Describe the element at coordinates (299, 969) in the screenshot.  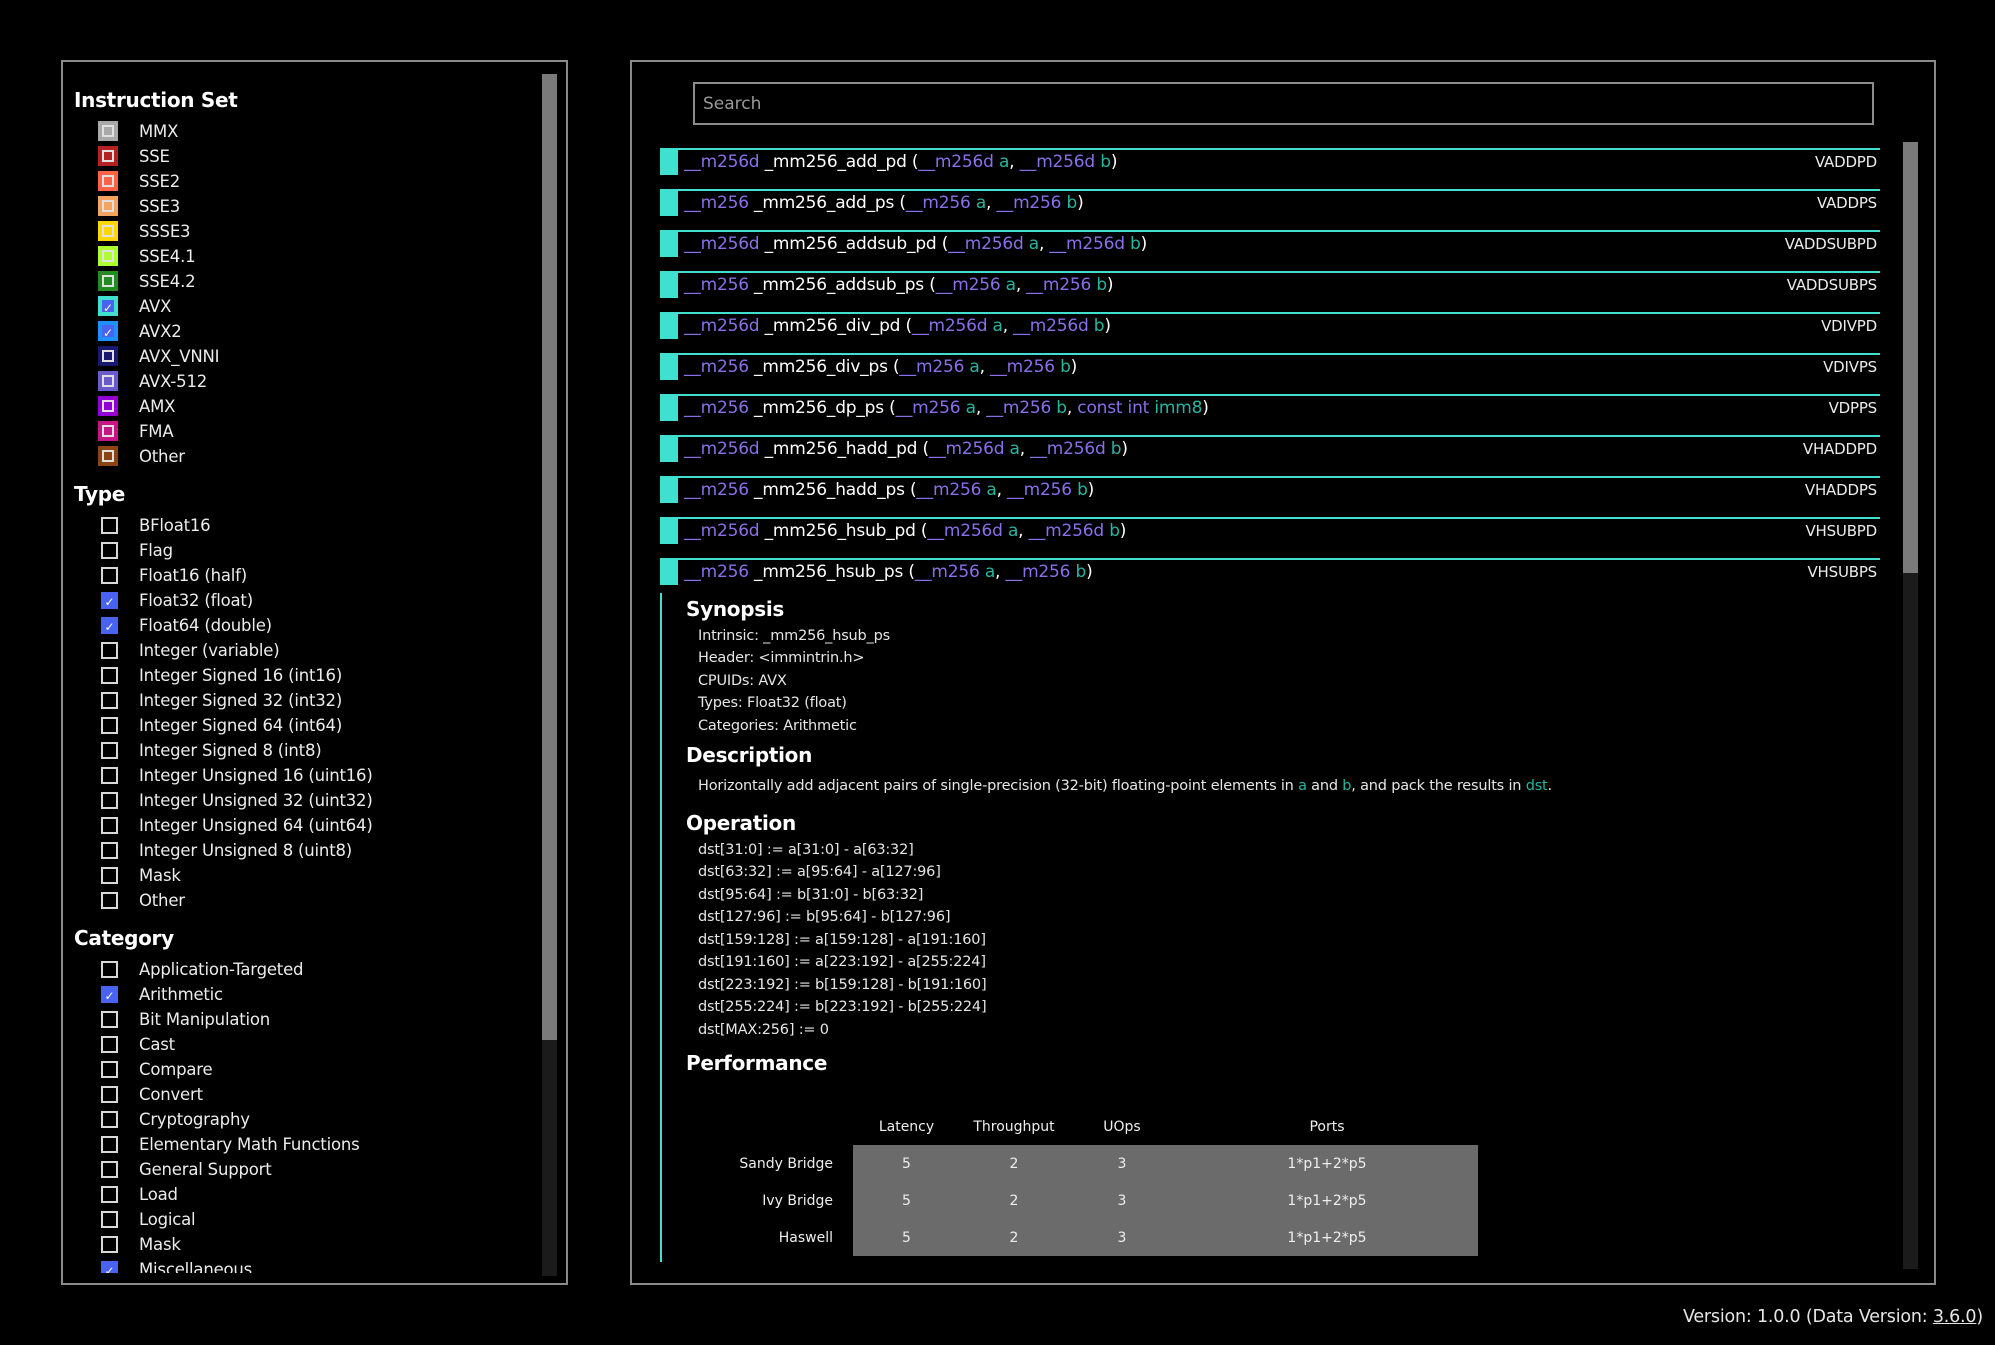
I see `filter-item-category: Application-Targeted` at that location.